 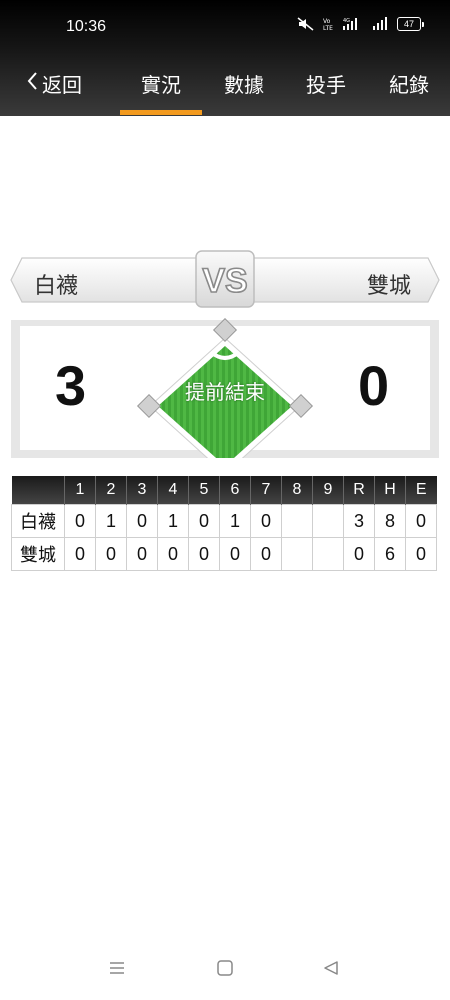 What do you see at coordinates (381, 24) in the screenshot?
I see `signal-bars-icon` at bounding box center [381, 24].